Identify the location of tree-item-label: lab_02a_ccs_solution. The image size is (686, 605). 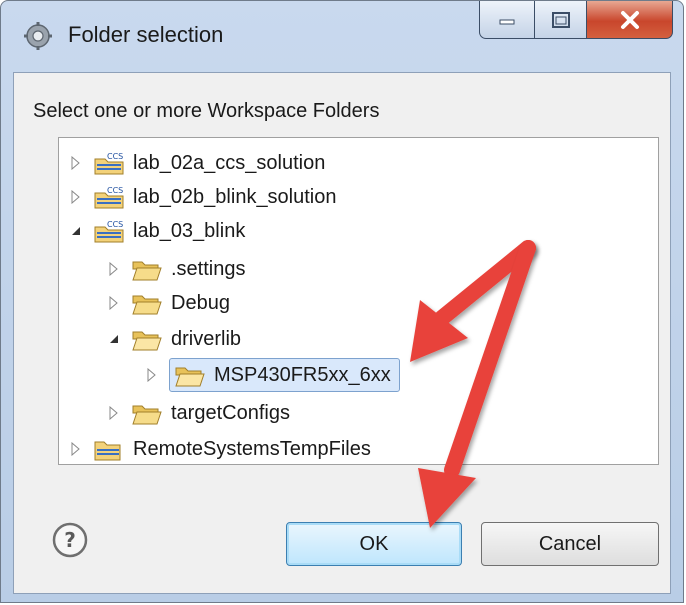
(229, 162).